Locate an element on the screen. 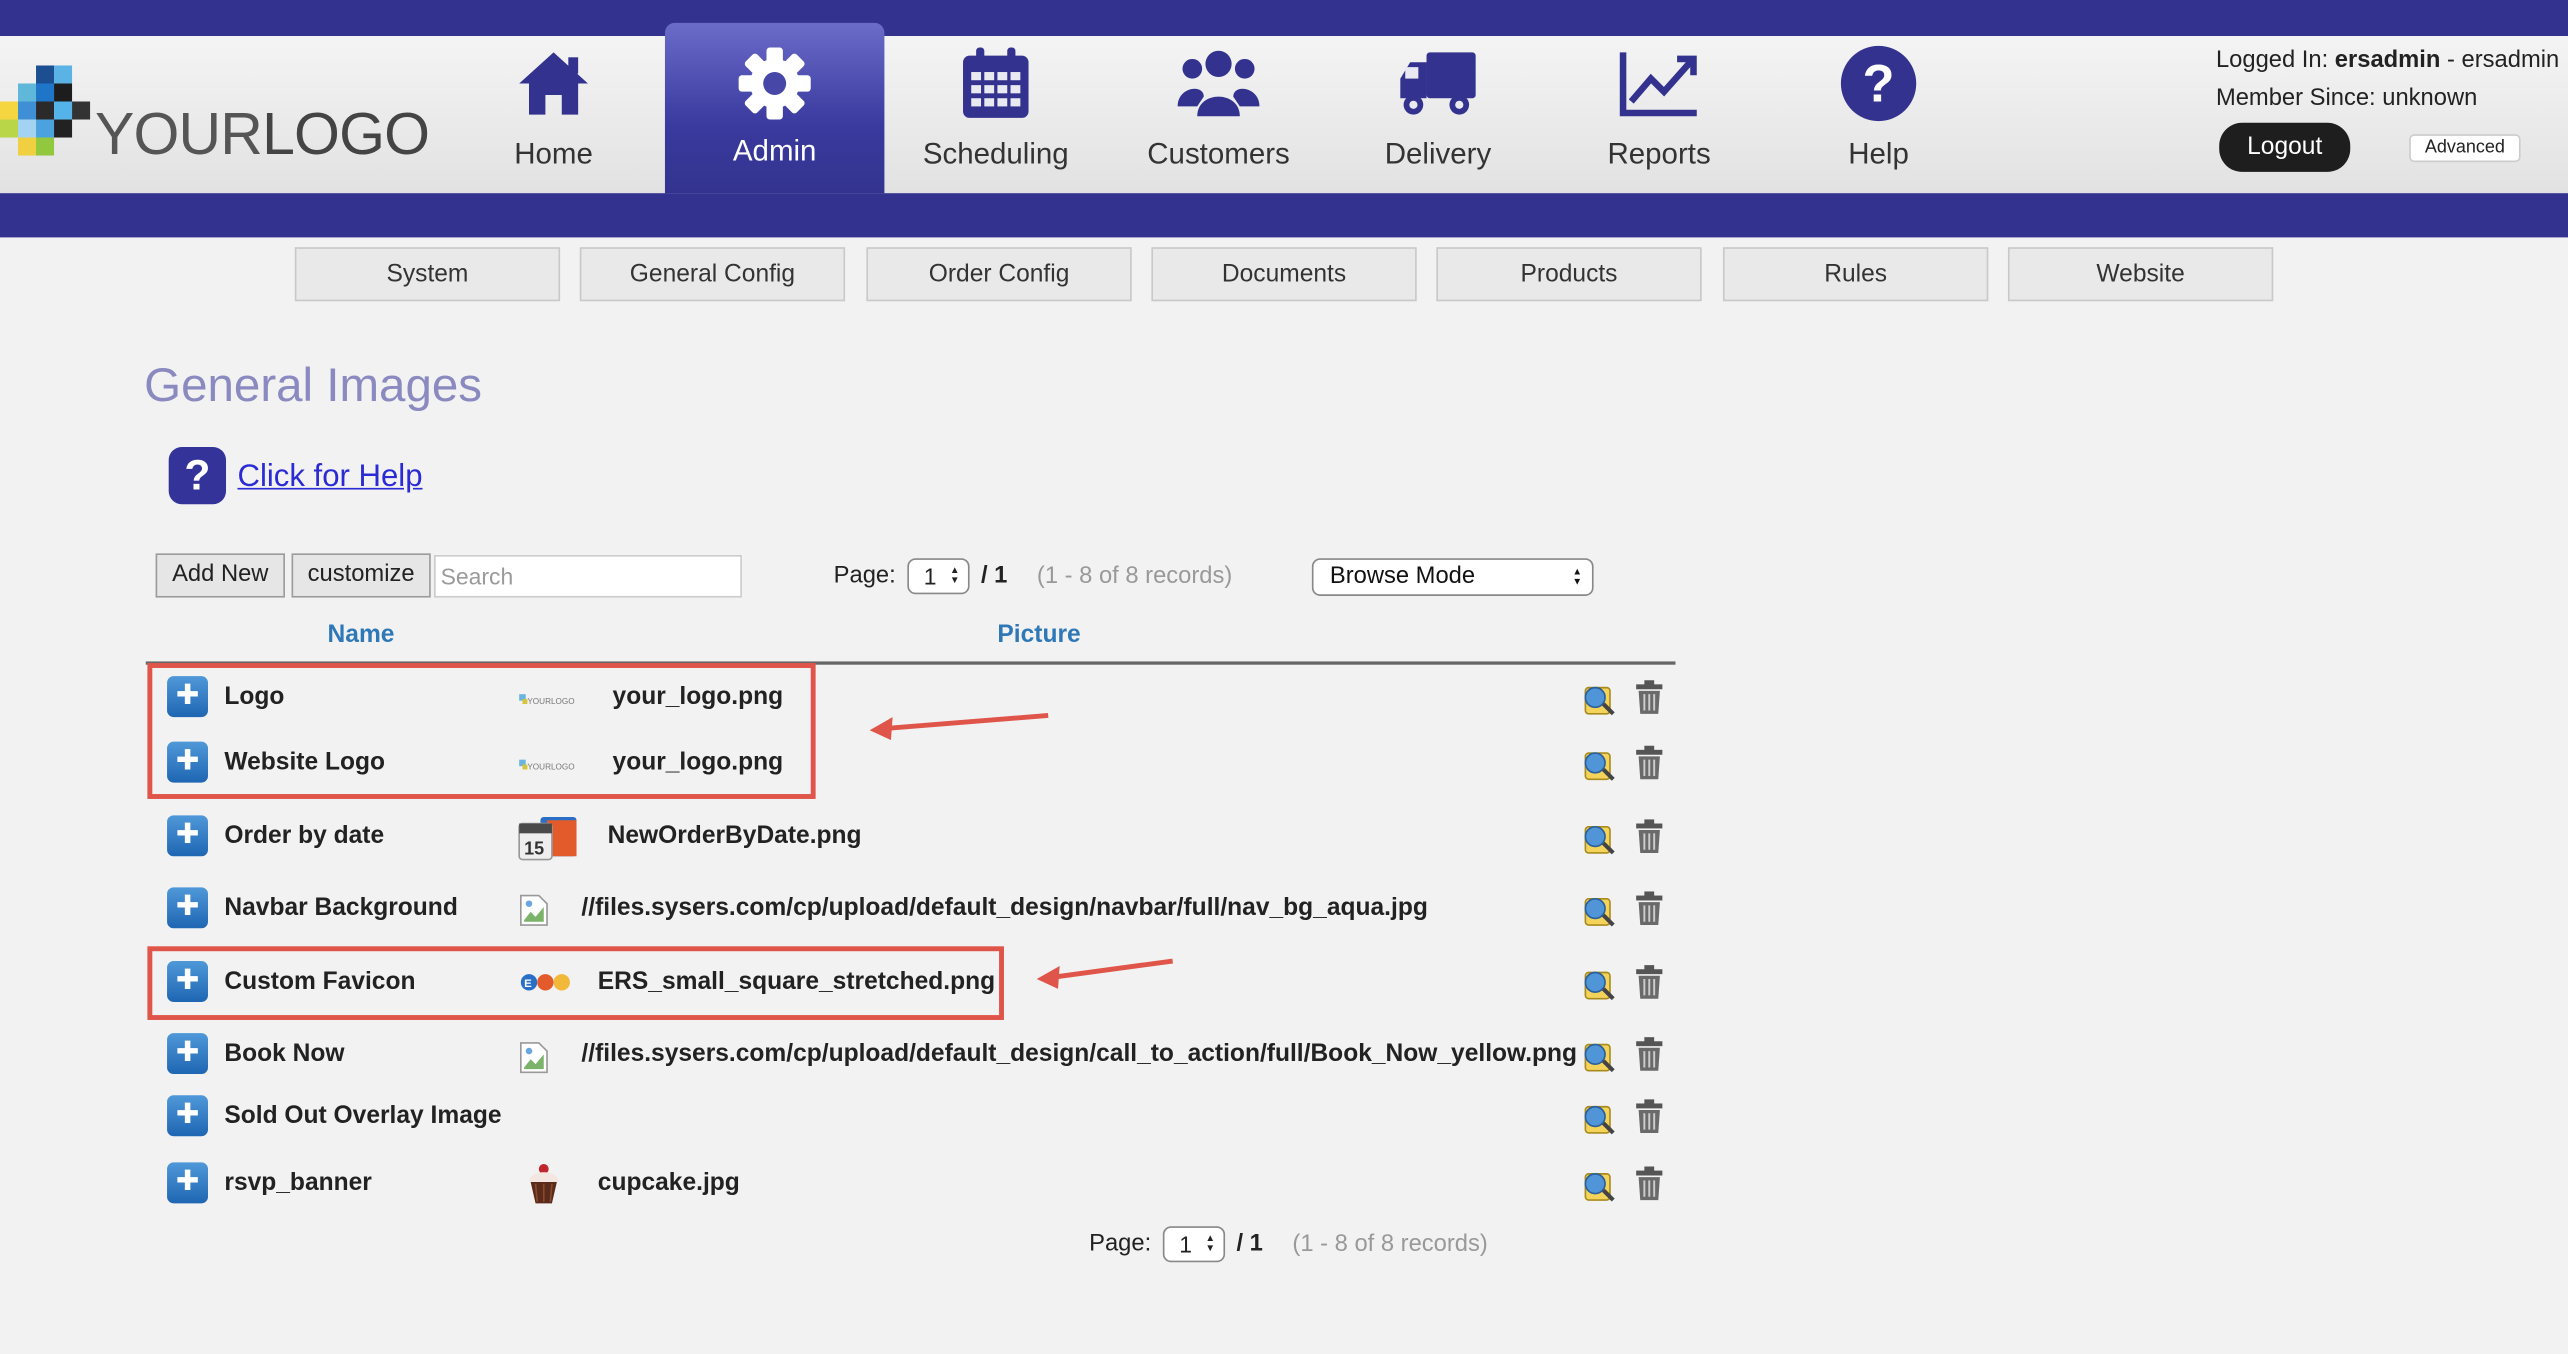 Image resolution: width=2568 pixels, height=1354 pixels. add-new-button: Add New is located at coordinates (220, 575).